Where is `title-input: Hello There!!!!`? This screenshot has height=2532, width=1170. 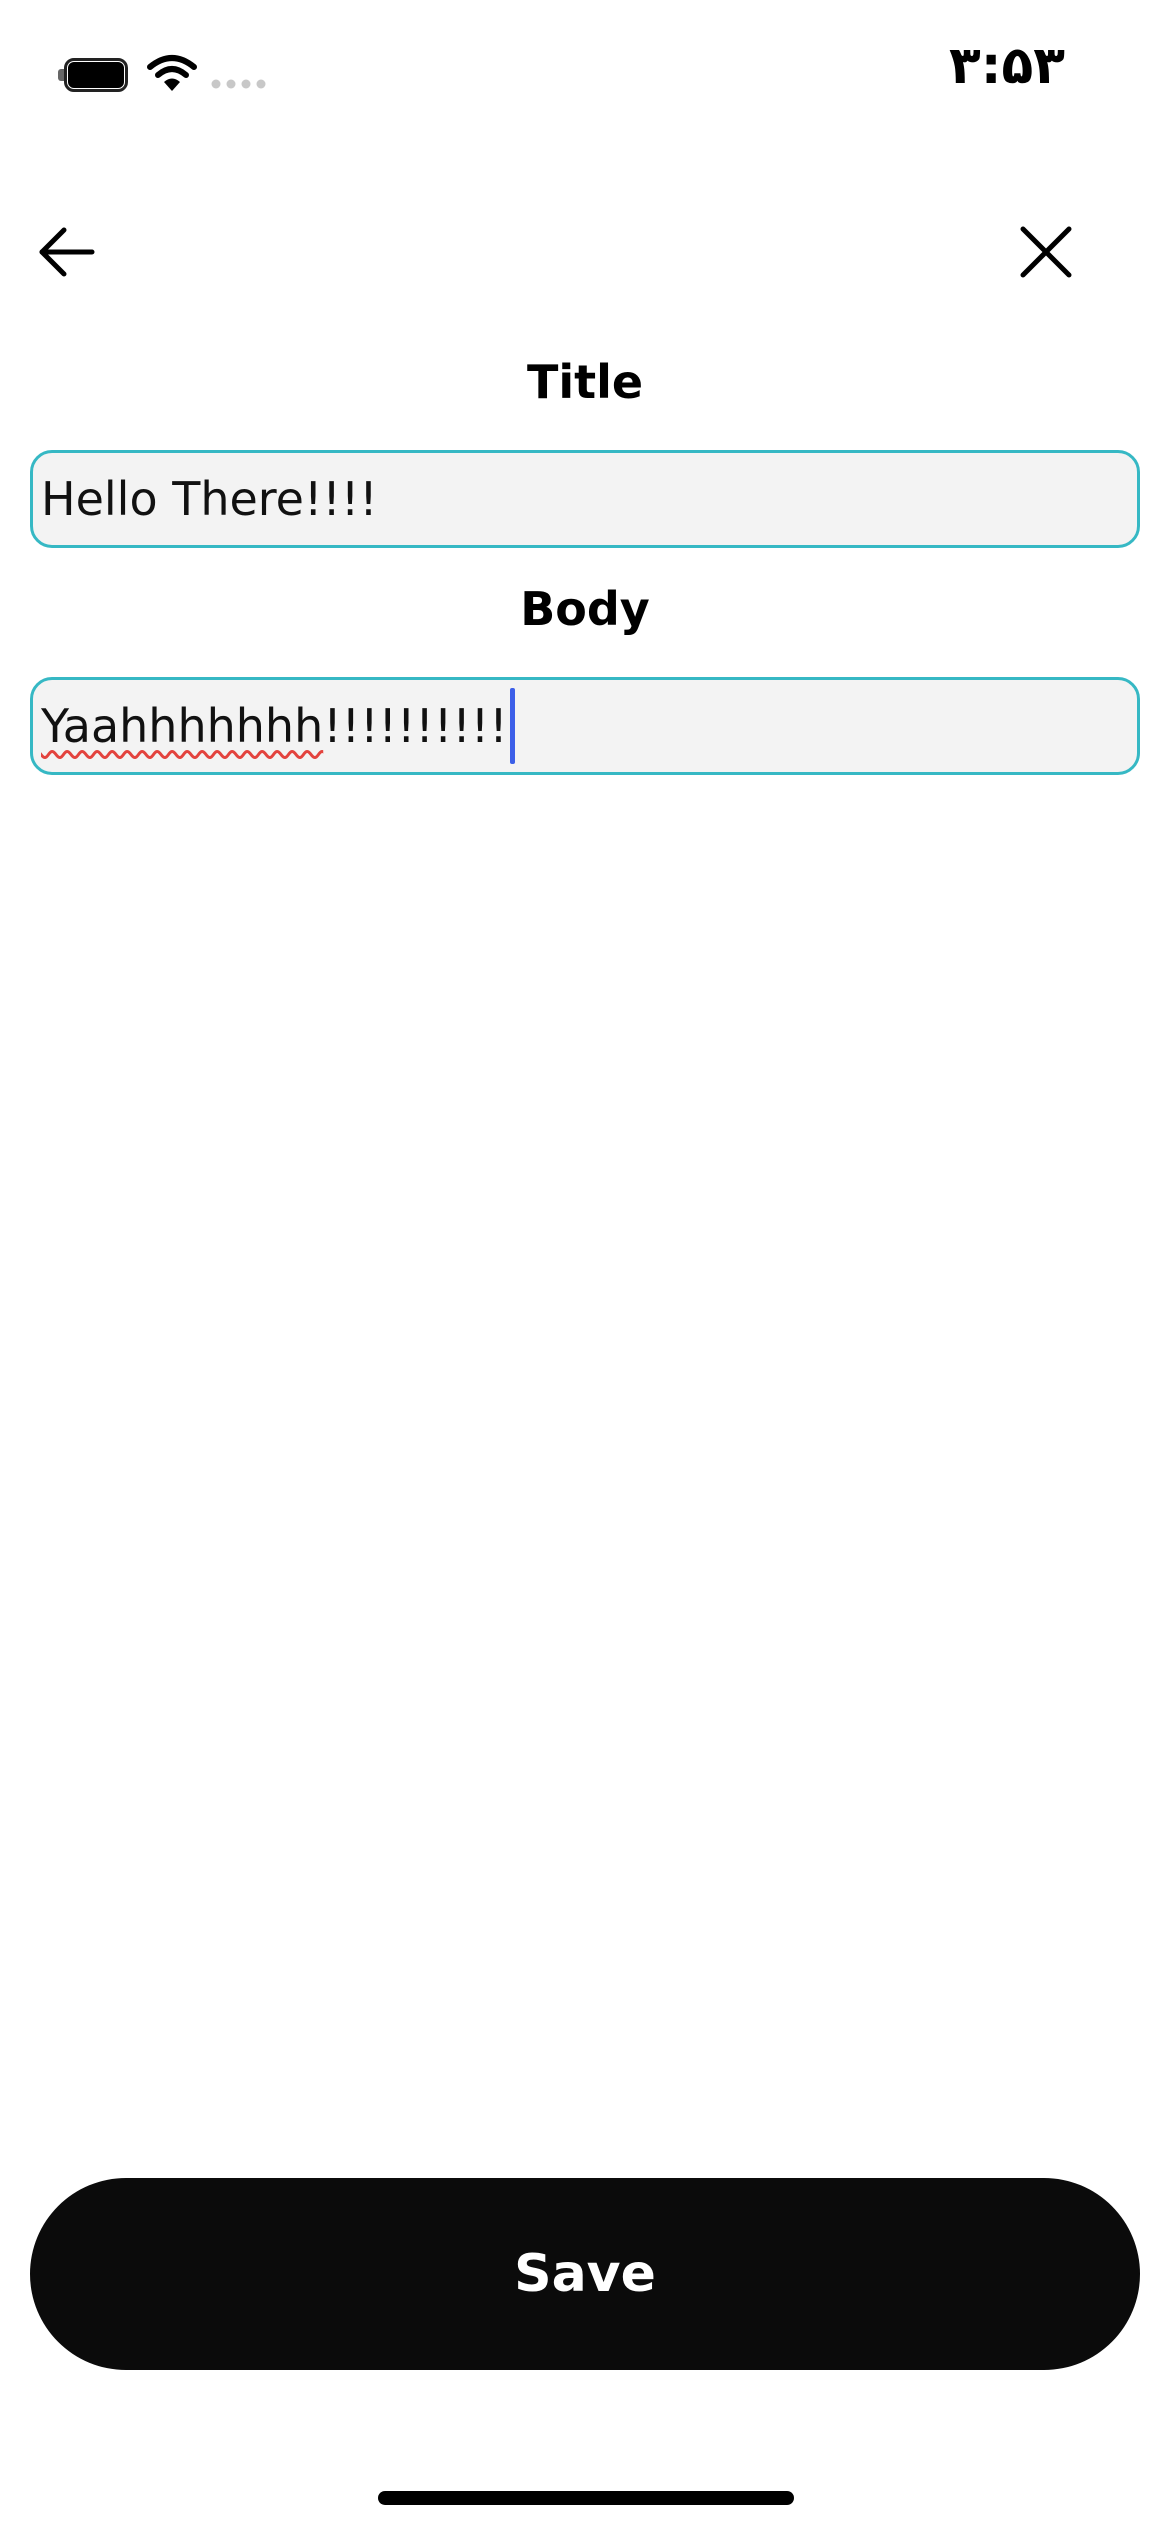
title-input: Hello There!!!! is located at coordinates (585, 499).